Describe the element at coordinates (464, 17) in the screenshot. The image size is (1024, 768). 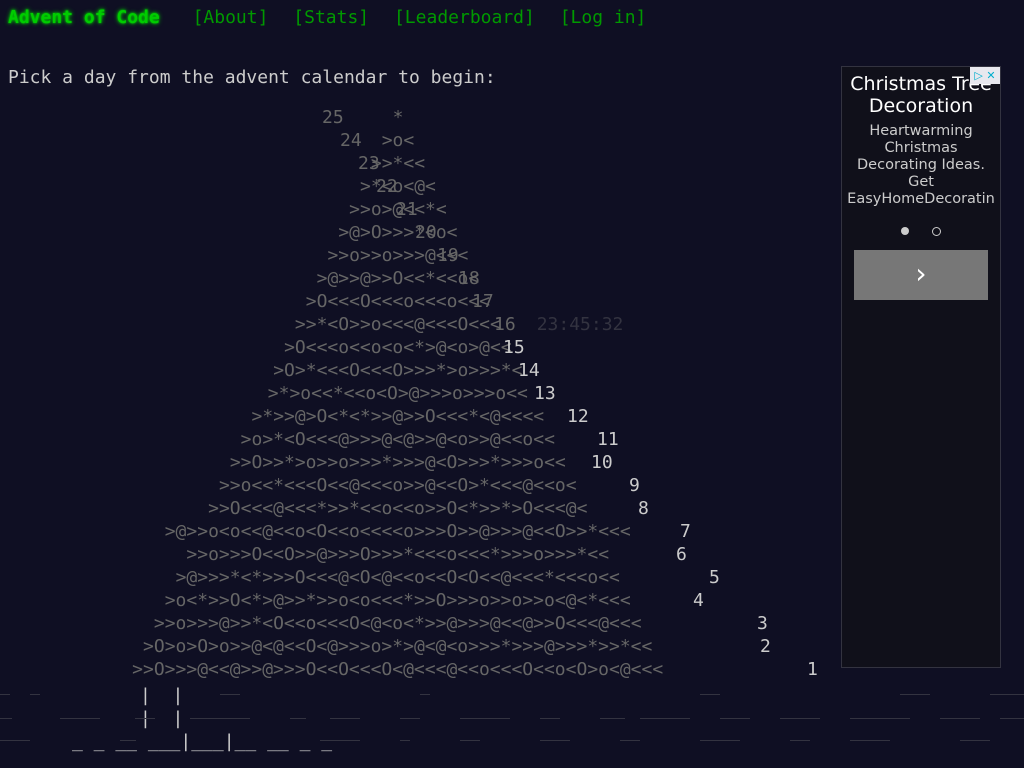
I see `nav-leaderboard-link: [Leaderboard]` at that location.